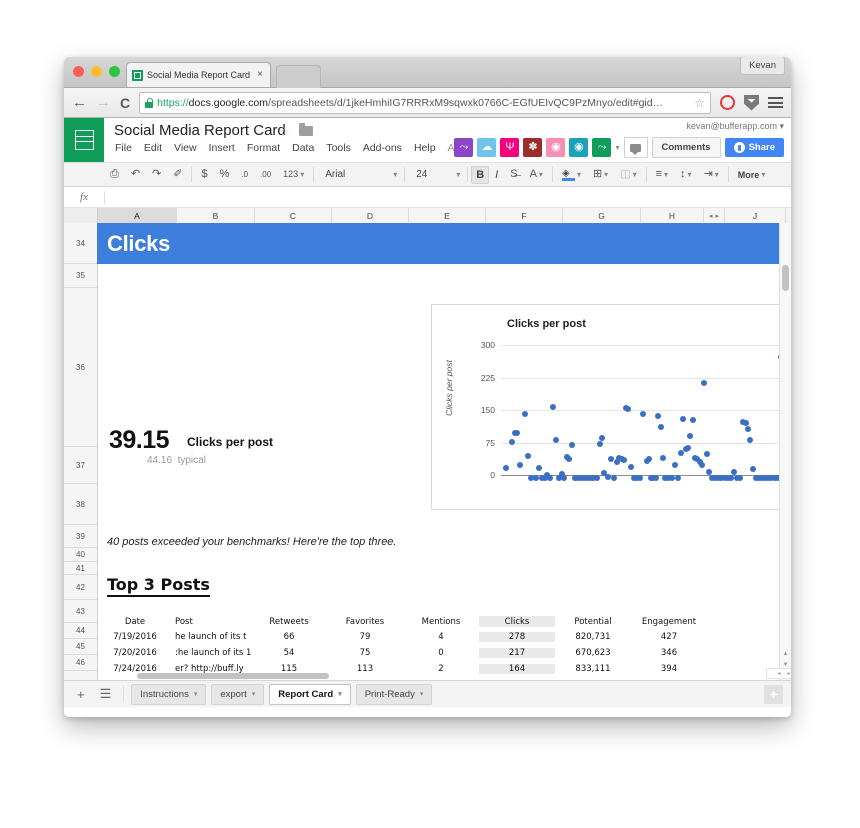 The width and height of the screenshot is (860, 828). What do you see at coordinates (169, 694) in the screenshot?
I see `sheet-tab-instructions: Instructions ▾` at bounding box center [169, 694].